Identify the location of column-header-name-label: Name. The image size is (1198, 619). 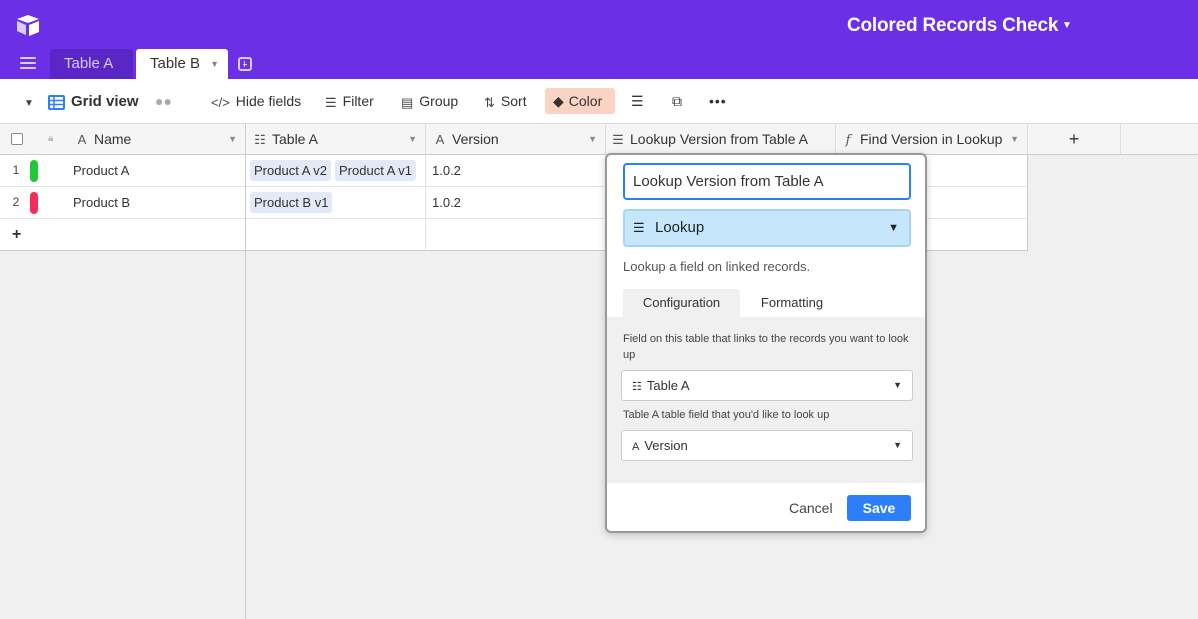
(113, 139).